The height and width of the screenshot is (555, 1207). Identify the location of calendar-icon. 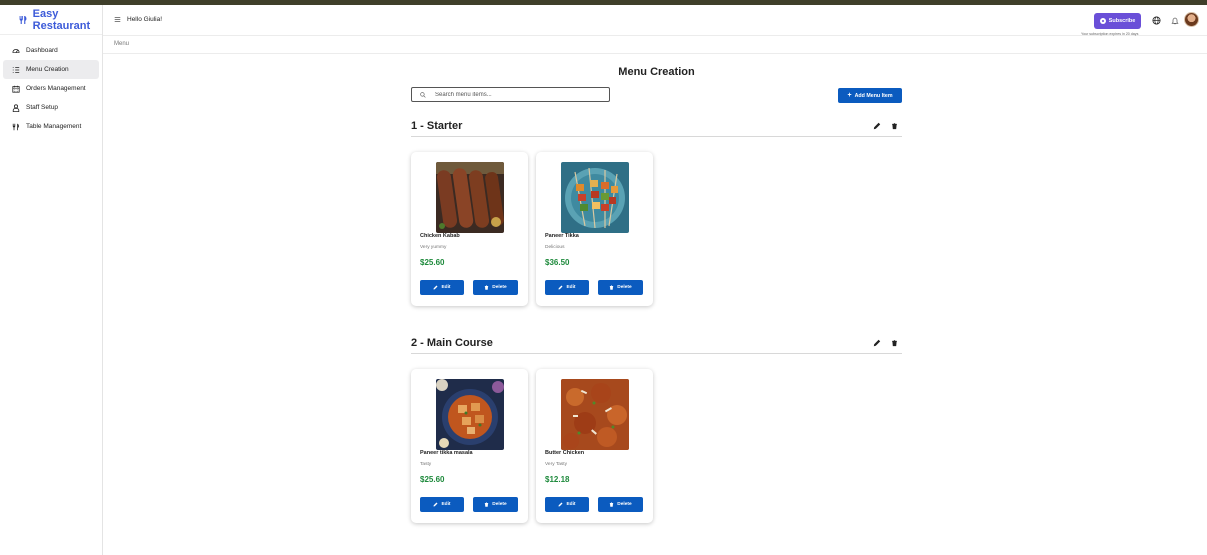
(16, 89).